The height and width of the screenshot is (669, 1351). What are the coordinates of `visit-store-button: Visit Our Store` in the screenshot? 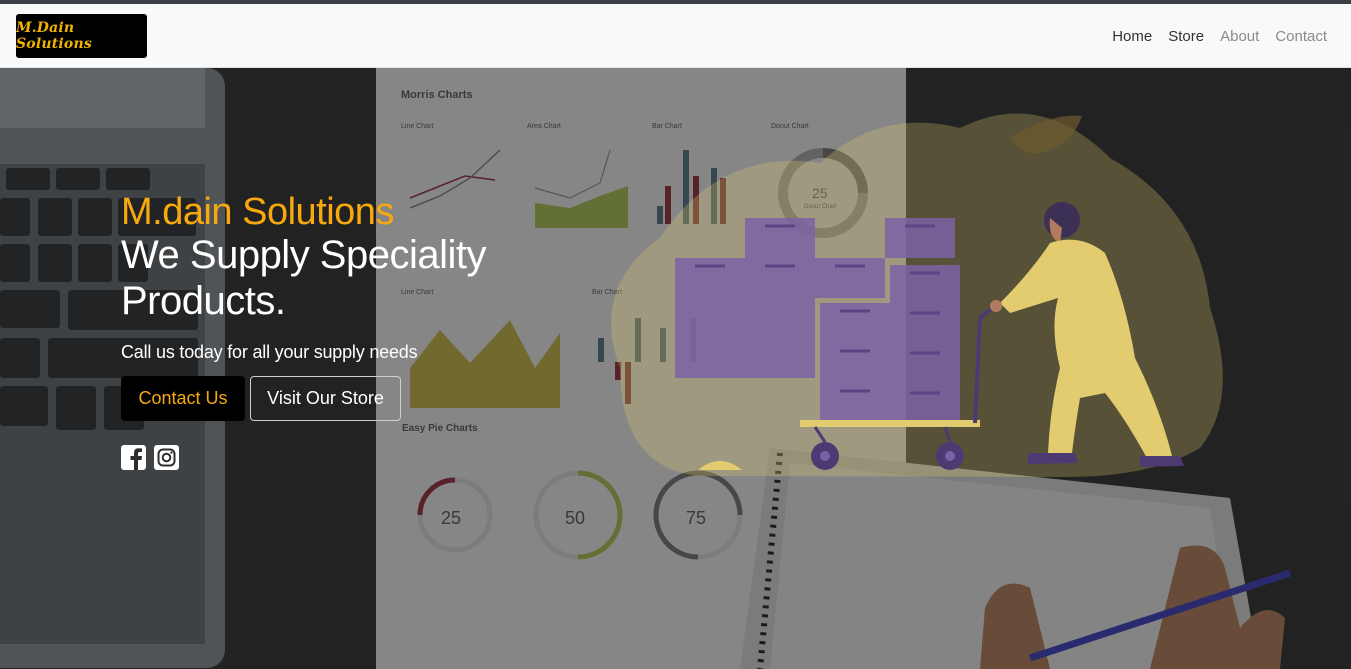 It's located at (325, 398).